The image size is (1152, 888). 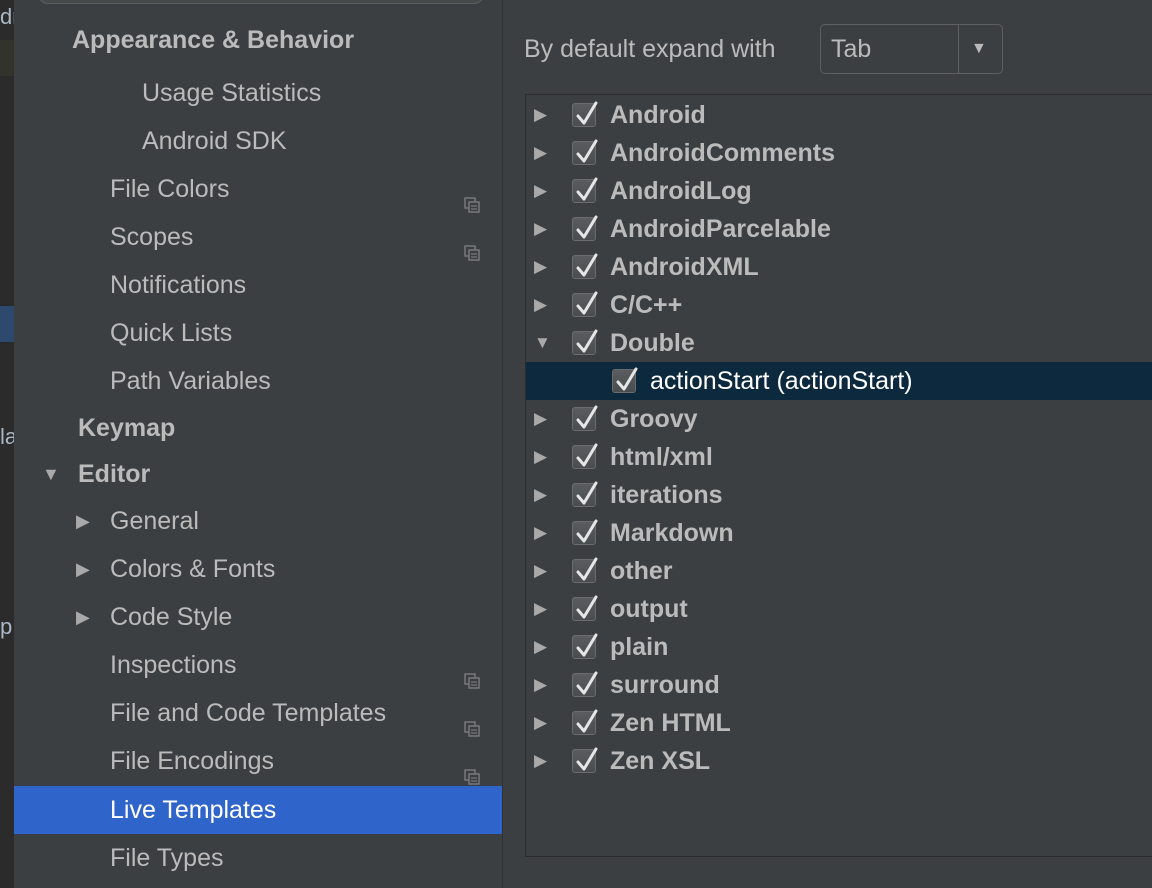 I want to click on template-group-androidcomments: ▶ AndroidComments, so click(x=839, y=153).